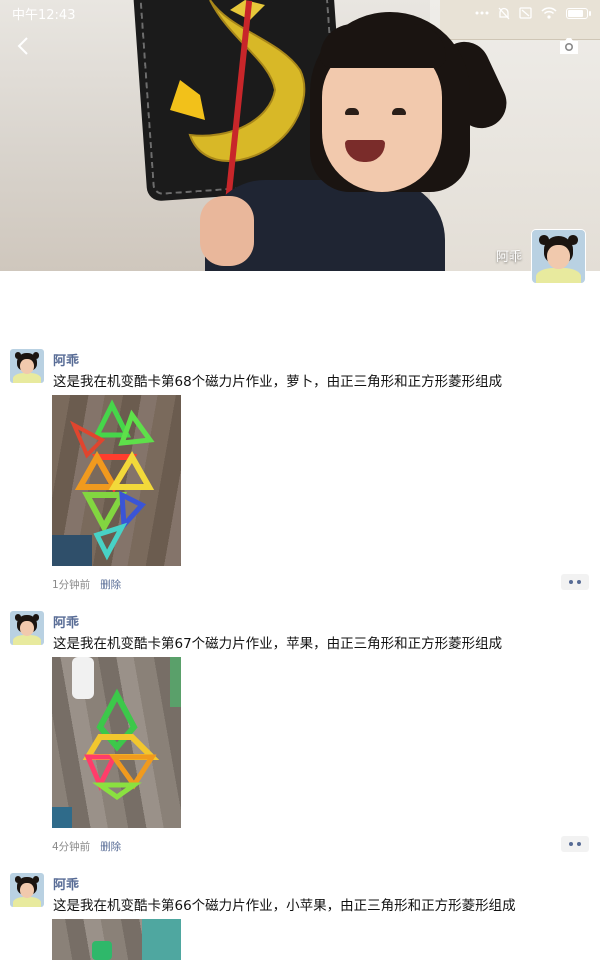 The width and height of the screenshot is (600, 960). What do you see at coordinates (578, 13) in the screenshot?
I see `battery-icon` at bounding box center [578, 13].